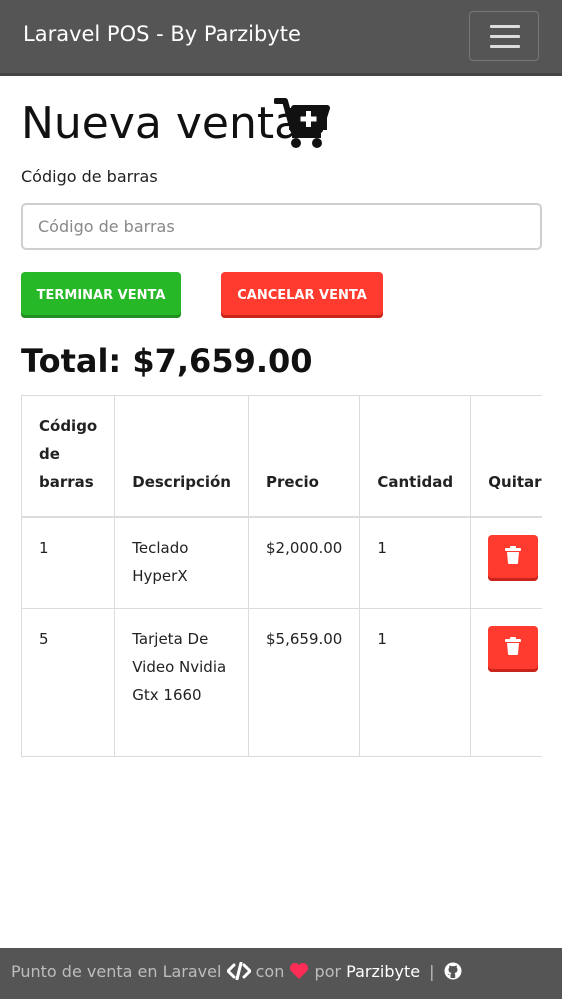 This screenshot has height=999, width=562. What do you see at coordinates (328, 971) in the screenshot?
I see `footer-text: por` at bounding box center [328, 971].